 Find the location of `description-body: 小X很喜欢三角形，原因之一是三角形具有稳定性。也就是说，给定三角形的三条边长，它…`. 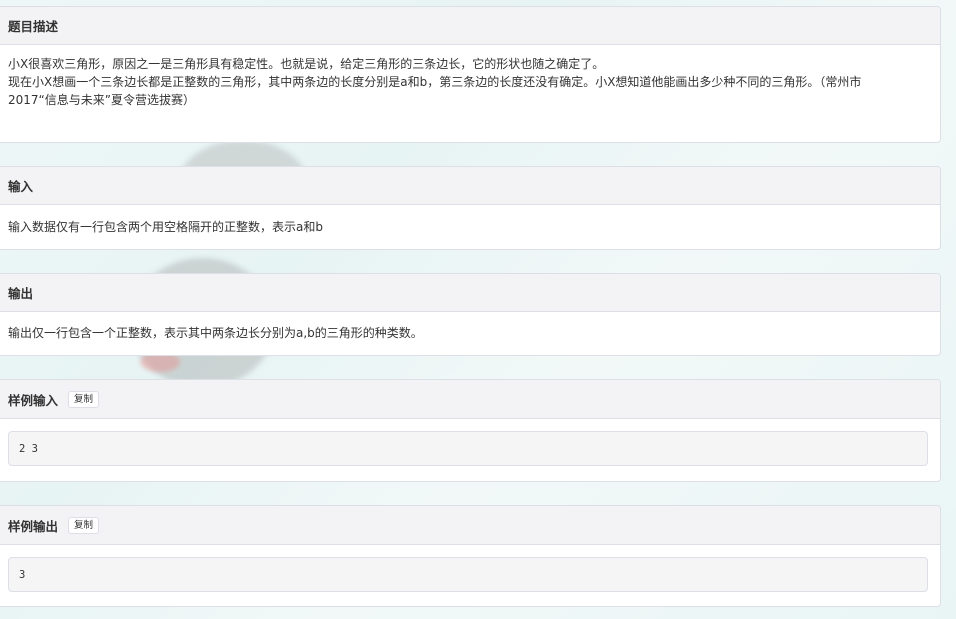

description-body: 小X很喜欢三角形，原因之一是三角形具有稳定性。也就是说，给定三角形的三条边长，它… is located at coordinates (470, 81).